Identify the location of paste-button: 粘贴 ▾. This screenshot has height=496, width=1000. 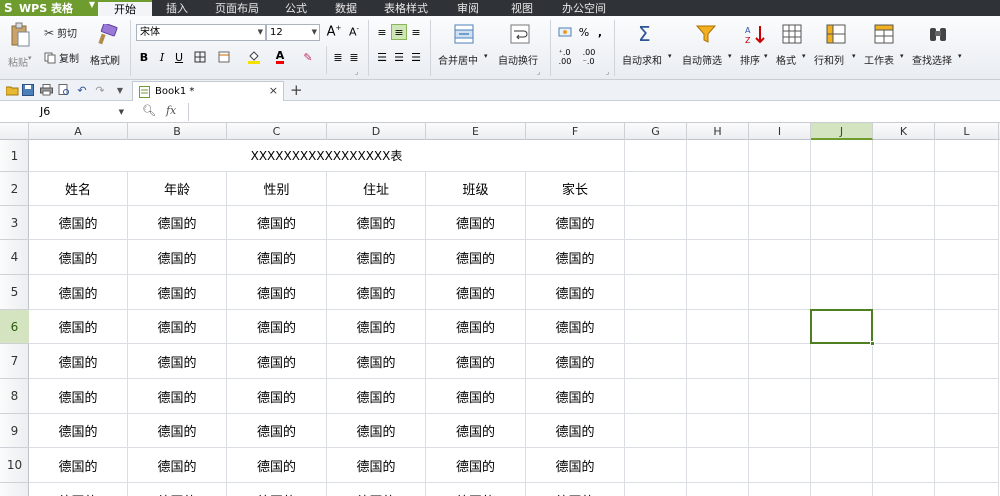
(20, 48).